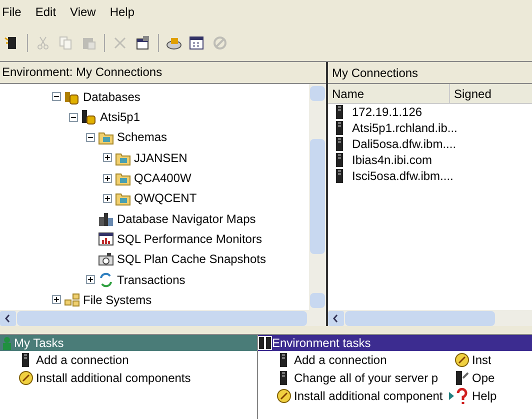 Image resolution: width=532 pixels, height=419 pixels. What do you see at coordinates (72, 300) in the screenshot?
I see `folders-icon` at bounding box center [72, 300].